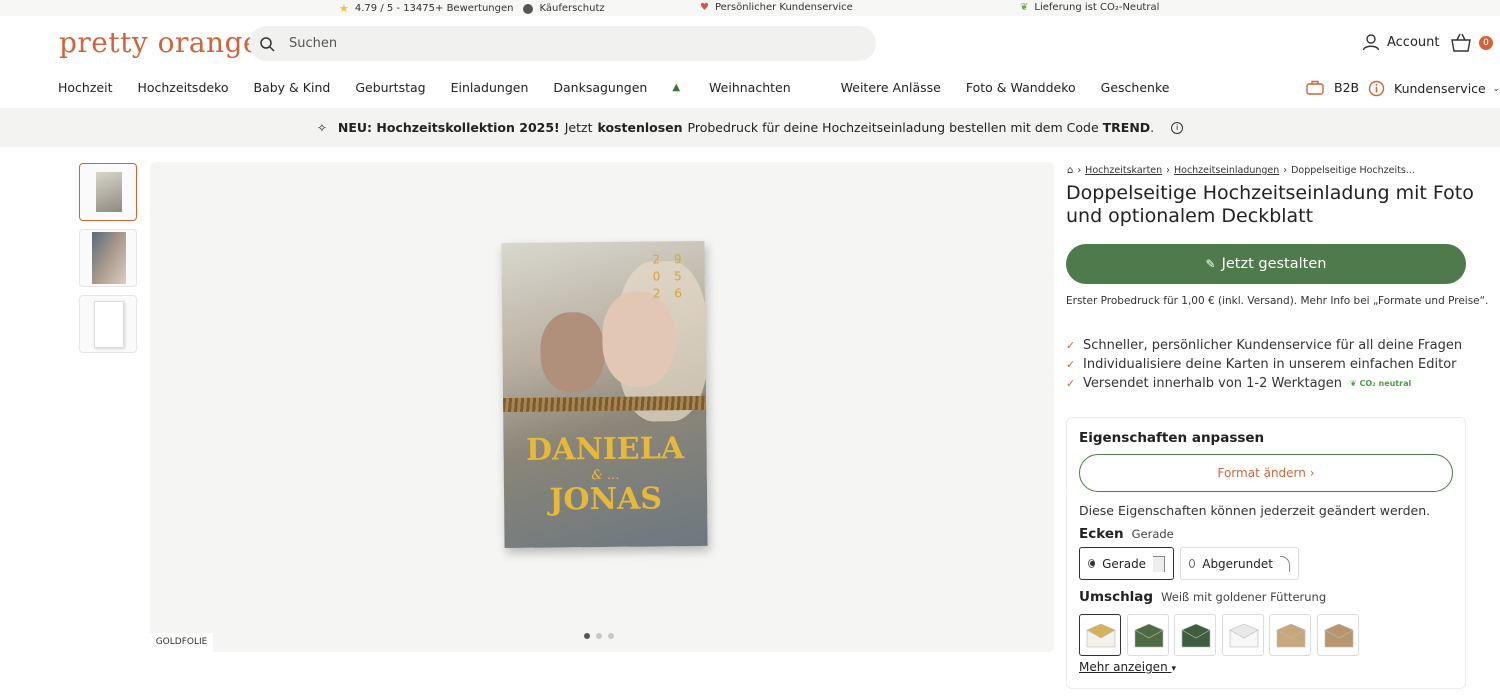 This screenshot has height=697, width=1500. I want to click on corner-option-straight-label: Gerade, so click(1124, 563).